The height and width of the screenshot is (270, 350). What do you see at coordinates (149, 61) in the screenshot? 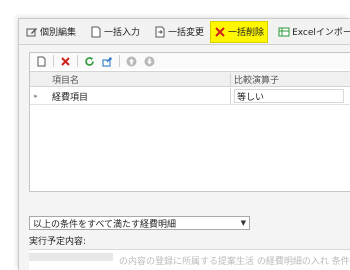
I see `move-down-icon` at bounding box center [149, 61].